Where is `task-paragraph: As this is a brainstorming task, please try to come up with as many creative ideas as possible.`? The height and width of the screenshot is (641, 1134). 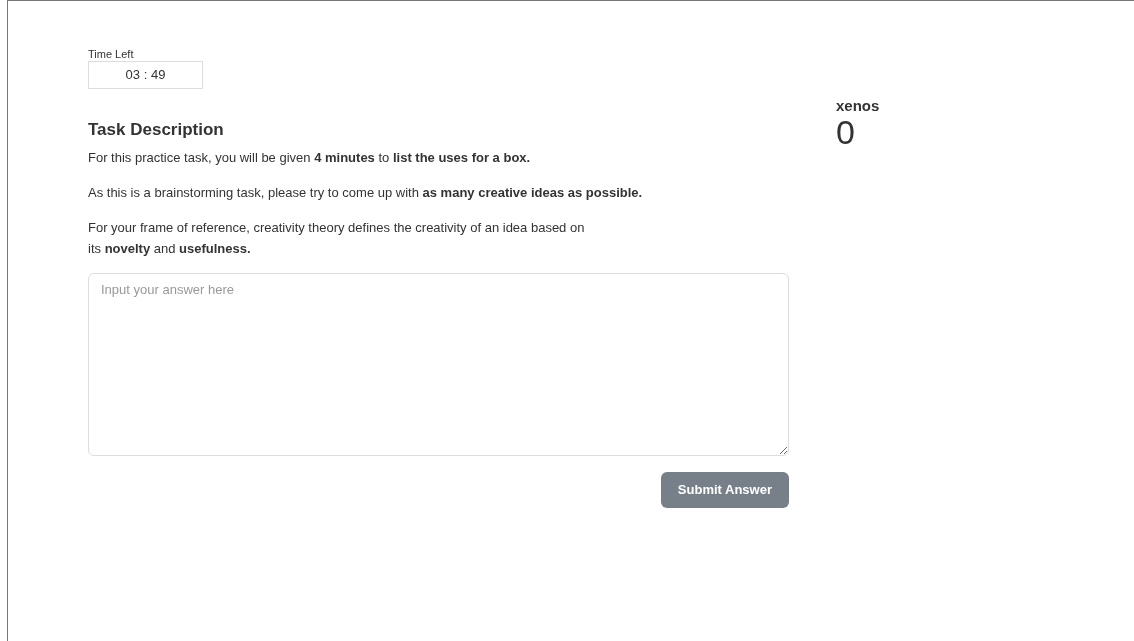 task-paragraph: As this is a brainstorming task, please try to come up with as many creative ideas as possible. is located at coordinates (366, 193).